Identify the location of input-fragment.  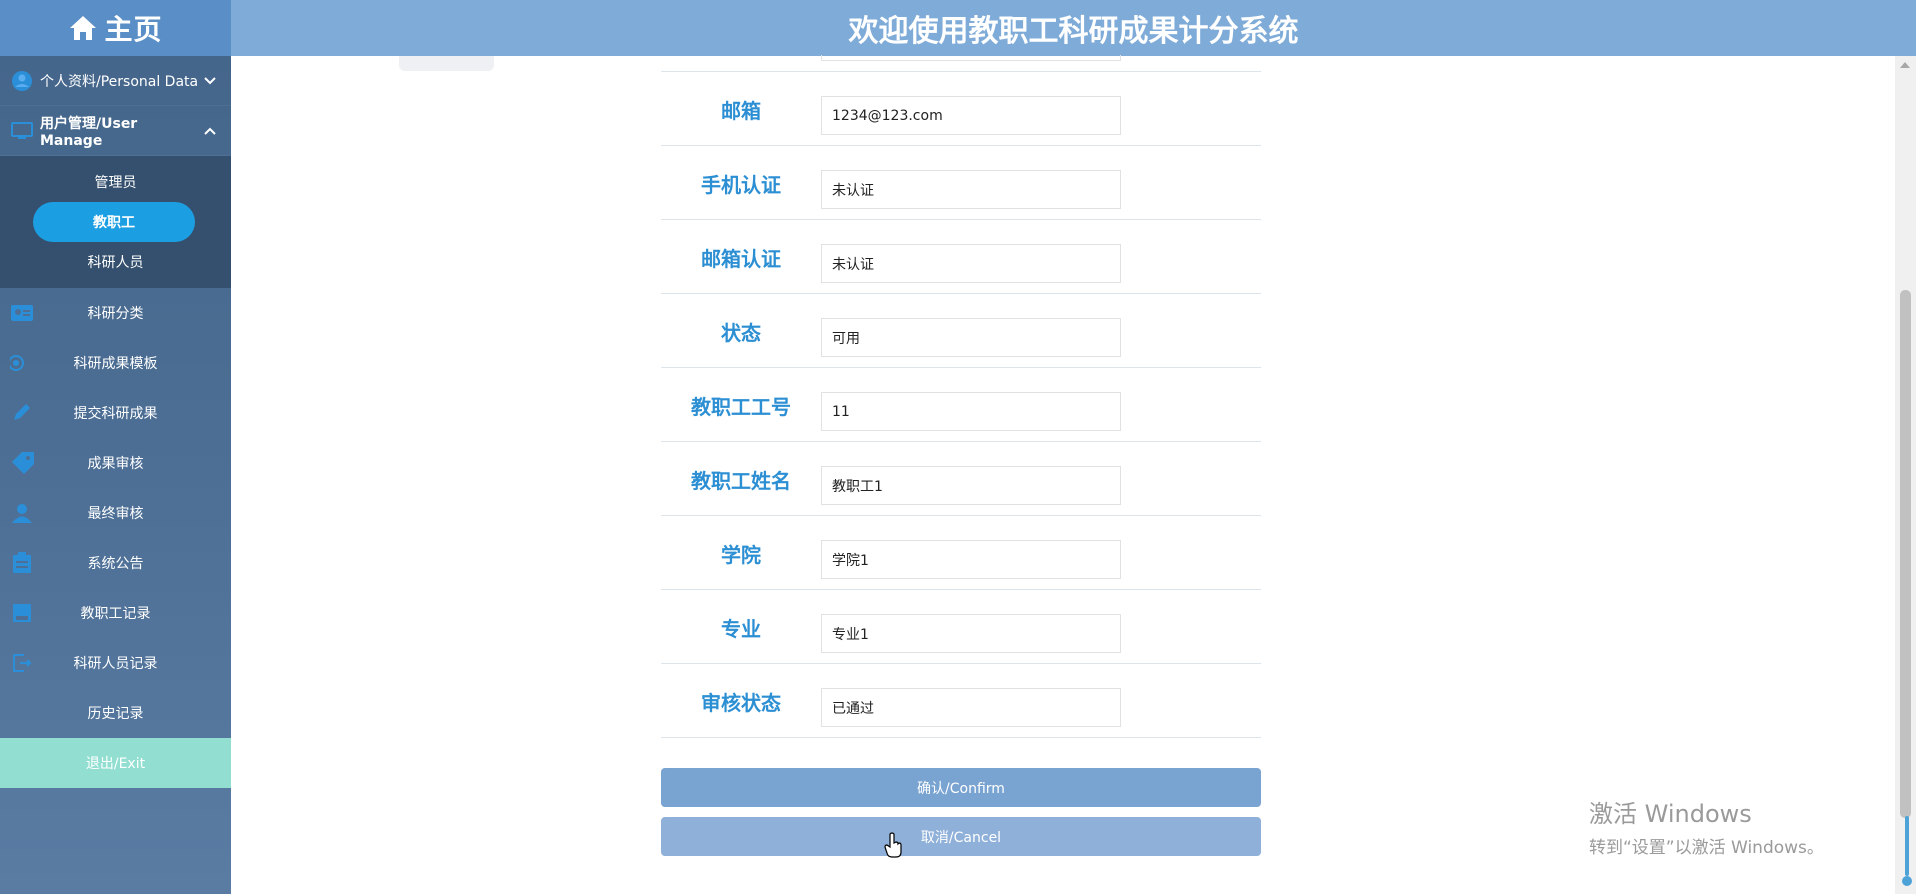
(971, 58).